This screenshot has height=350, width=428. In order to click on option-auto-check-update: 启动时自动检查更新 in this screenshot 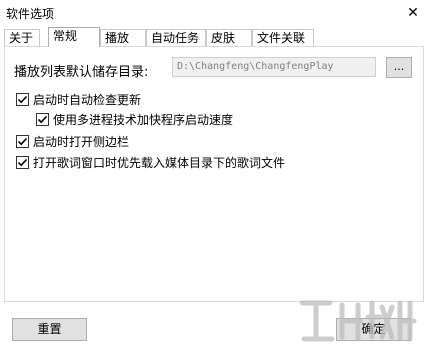, I will do `click(78, 99)`.